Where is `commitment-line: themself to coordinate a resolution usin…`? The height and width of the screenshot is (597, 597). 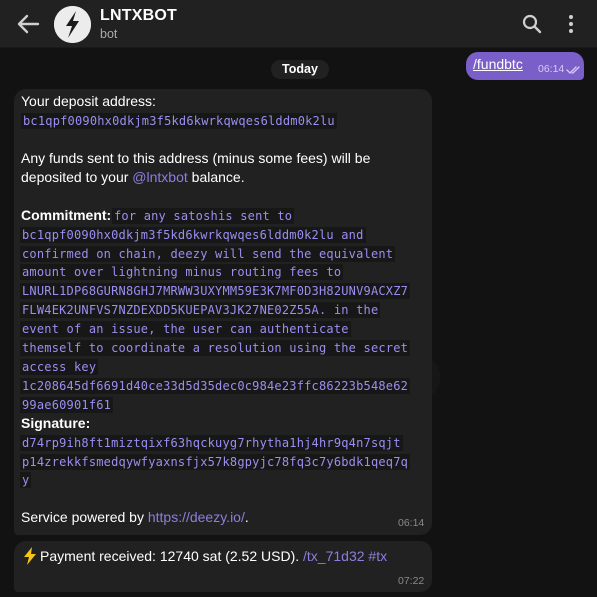 commitment-line: themself to coordinate a resolution usin… is located at coordinates (215, 348).